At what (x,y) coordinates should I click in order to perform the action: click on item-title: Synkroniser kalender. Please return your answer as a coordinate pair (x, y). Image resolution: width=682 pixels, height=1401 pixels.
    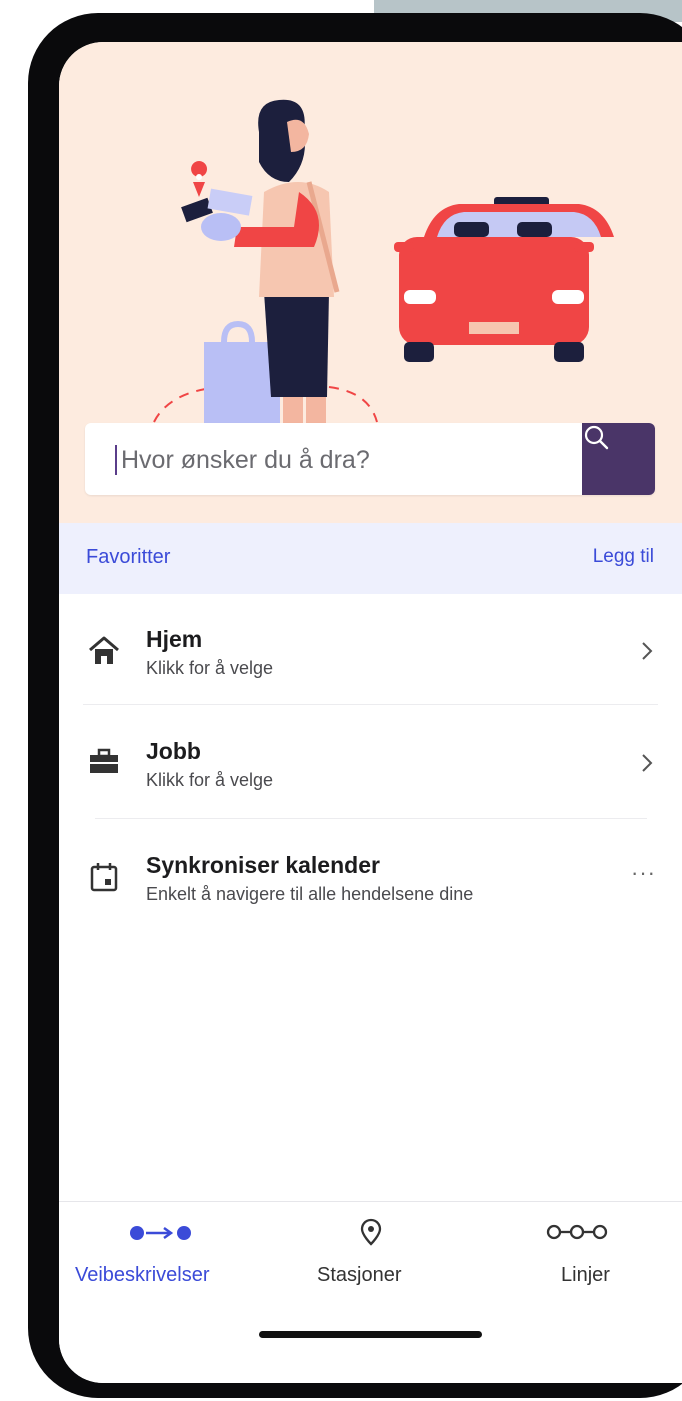
    Looking at the image, I should click on (263, 865).